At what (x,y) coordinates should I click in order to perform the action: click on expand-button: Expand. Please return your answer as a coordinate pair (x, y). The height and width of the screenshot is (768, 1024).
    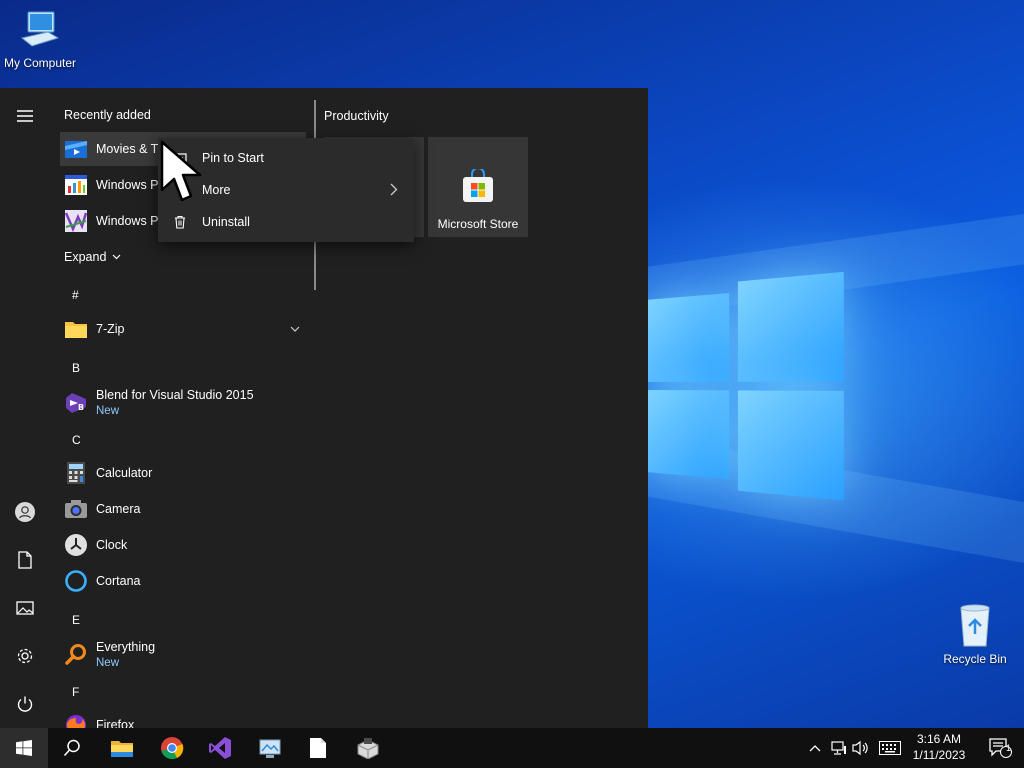
    Looking at the image, I should click on (100, 257).